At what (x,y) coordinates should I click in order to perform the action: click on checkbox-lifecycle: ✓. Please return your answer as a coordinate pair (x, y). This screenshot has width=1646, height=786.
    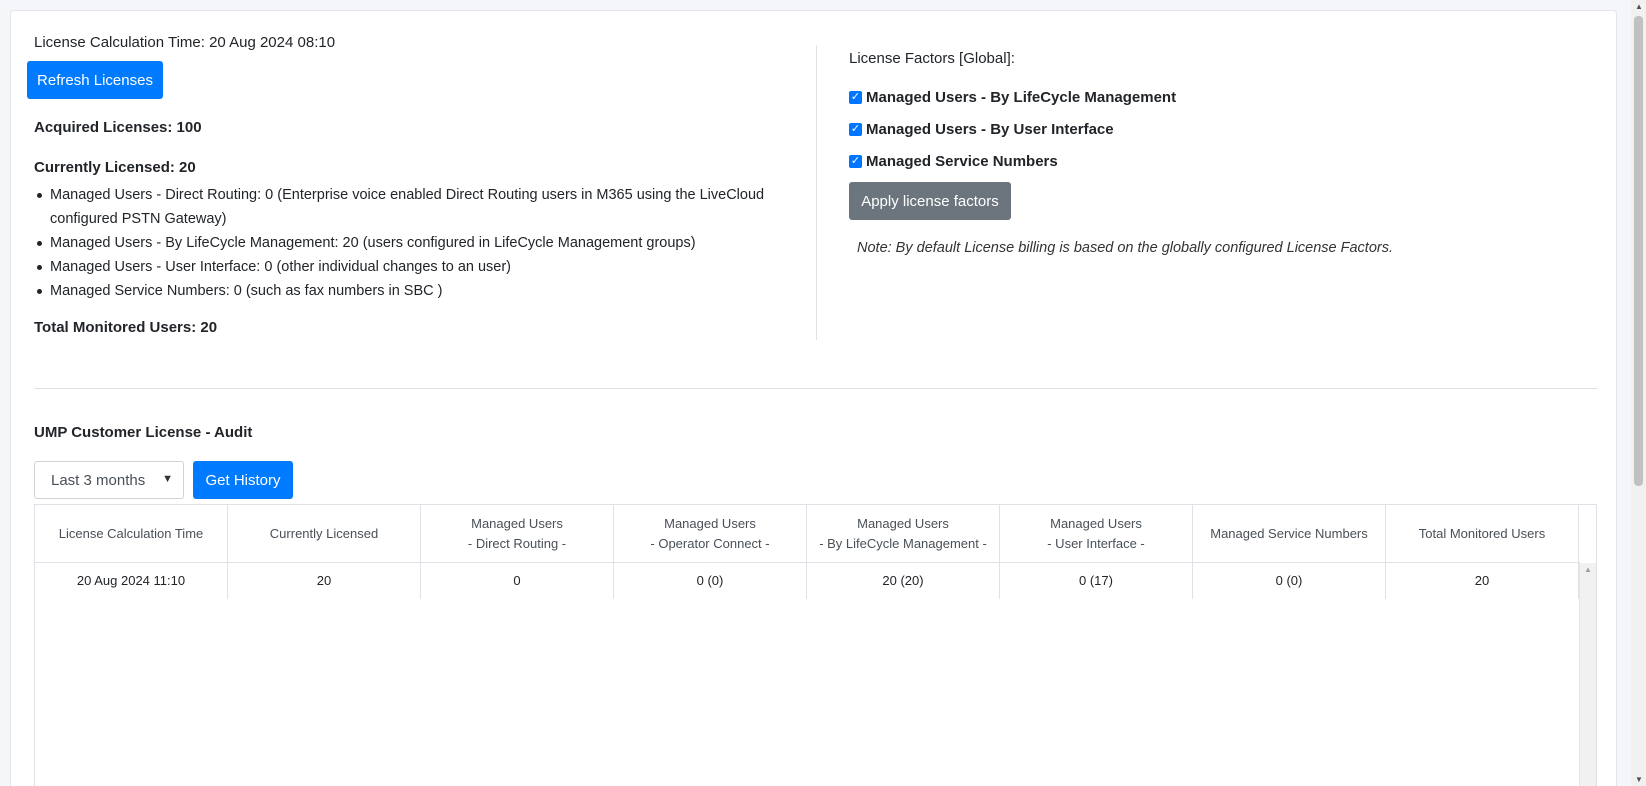
    Looking at the image, I should click on (855, 97).